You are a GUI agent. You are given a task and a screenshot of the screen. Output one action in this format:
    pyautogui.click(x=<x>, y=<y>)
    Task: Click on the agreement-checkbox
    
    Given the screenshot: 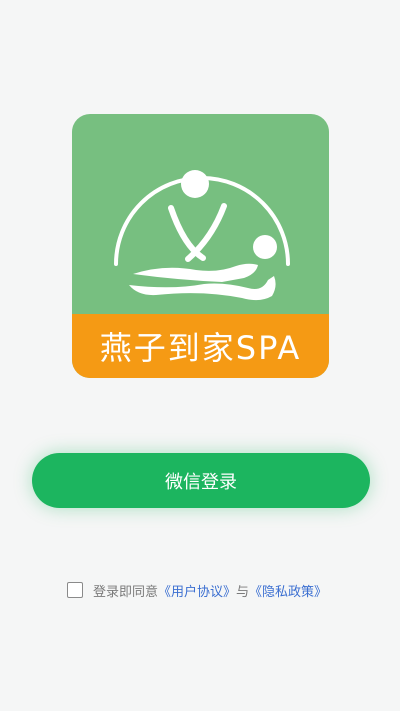 What is the action you would take?
    pyautogui.click(x=75, y=590)
    